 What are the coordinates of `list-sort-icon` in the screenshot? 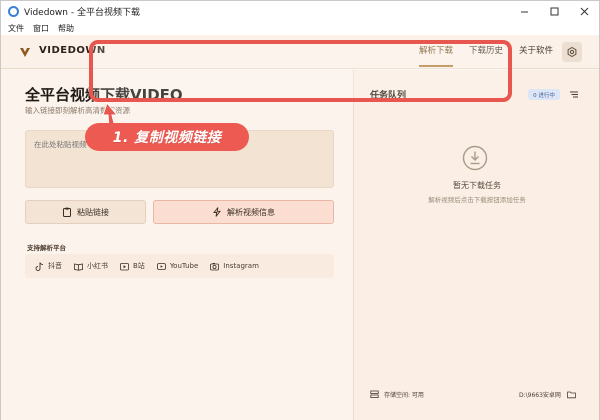 It's located at (574, 94).